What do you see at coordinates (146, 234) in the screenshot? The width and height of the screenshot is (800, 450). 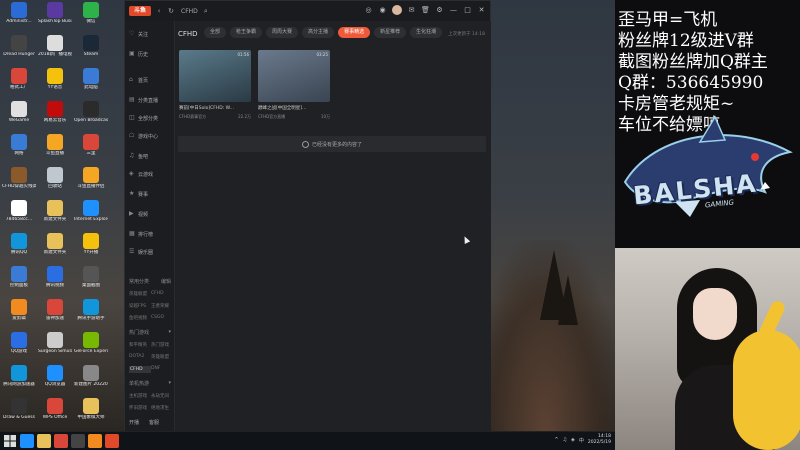 I see `sidebar-item-label: 排行榜` at bounding box center [146, 234].